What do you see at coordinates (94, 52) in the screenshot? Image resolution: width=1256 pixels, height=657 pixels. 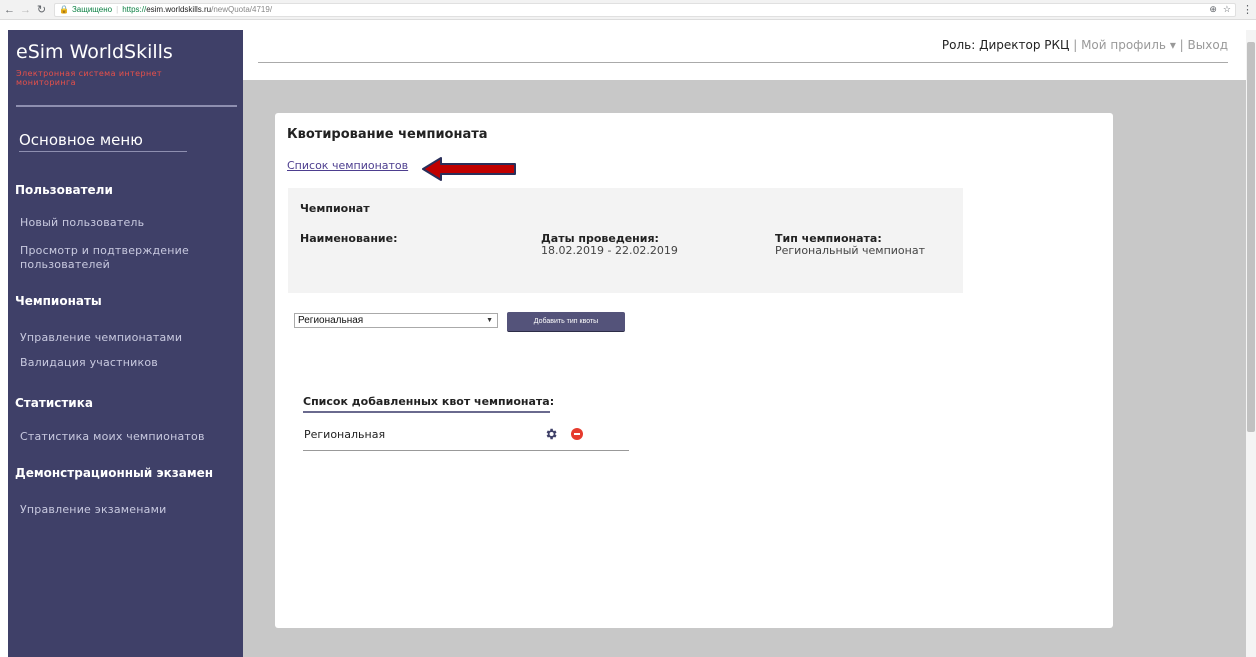 I see `logo-title: eSim WorldSkills` at bounding box center [94, 52].